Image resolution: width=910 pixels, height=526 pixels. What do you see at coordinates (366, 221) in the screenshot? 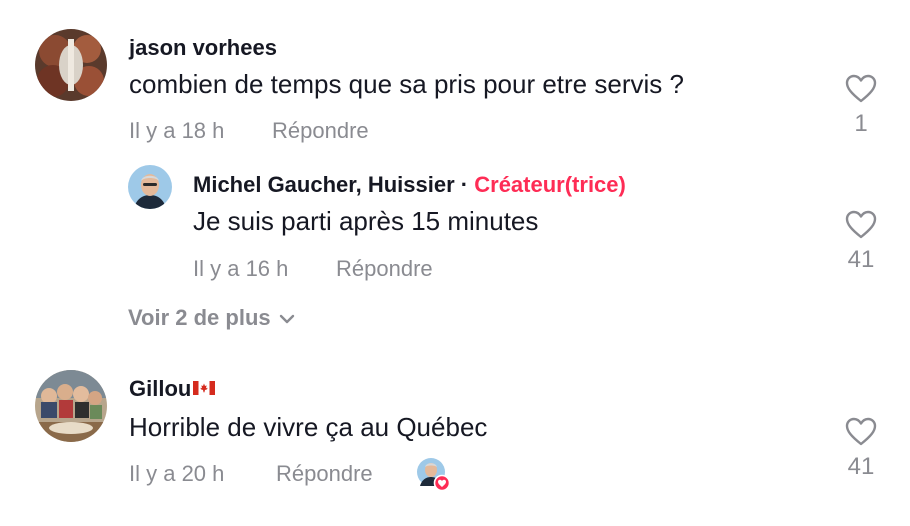
I see `reply-text: Je suis parti après 15 minutes` at bounding box center [366, 221].